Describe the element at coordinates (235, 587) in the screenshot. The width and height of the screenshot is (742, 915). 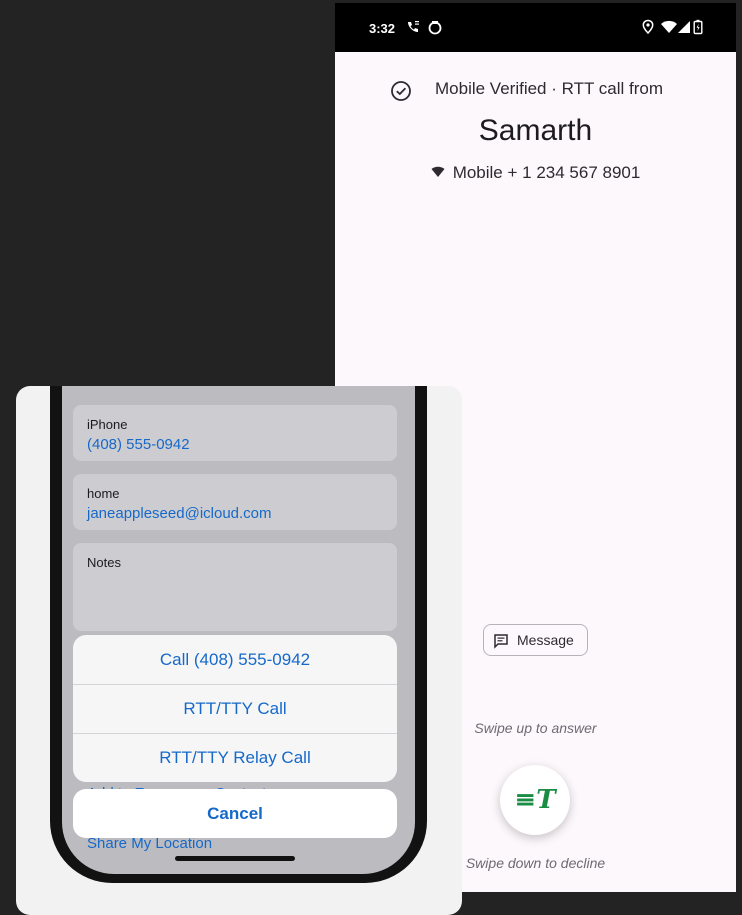
I see `notes-cell: Notes` at that location.